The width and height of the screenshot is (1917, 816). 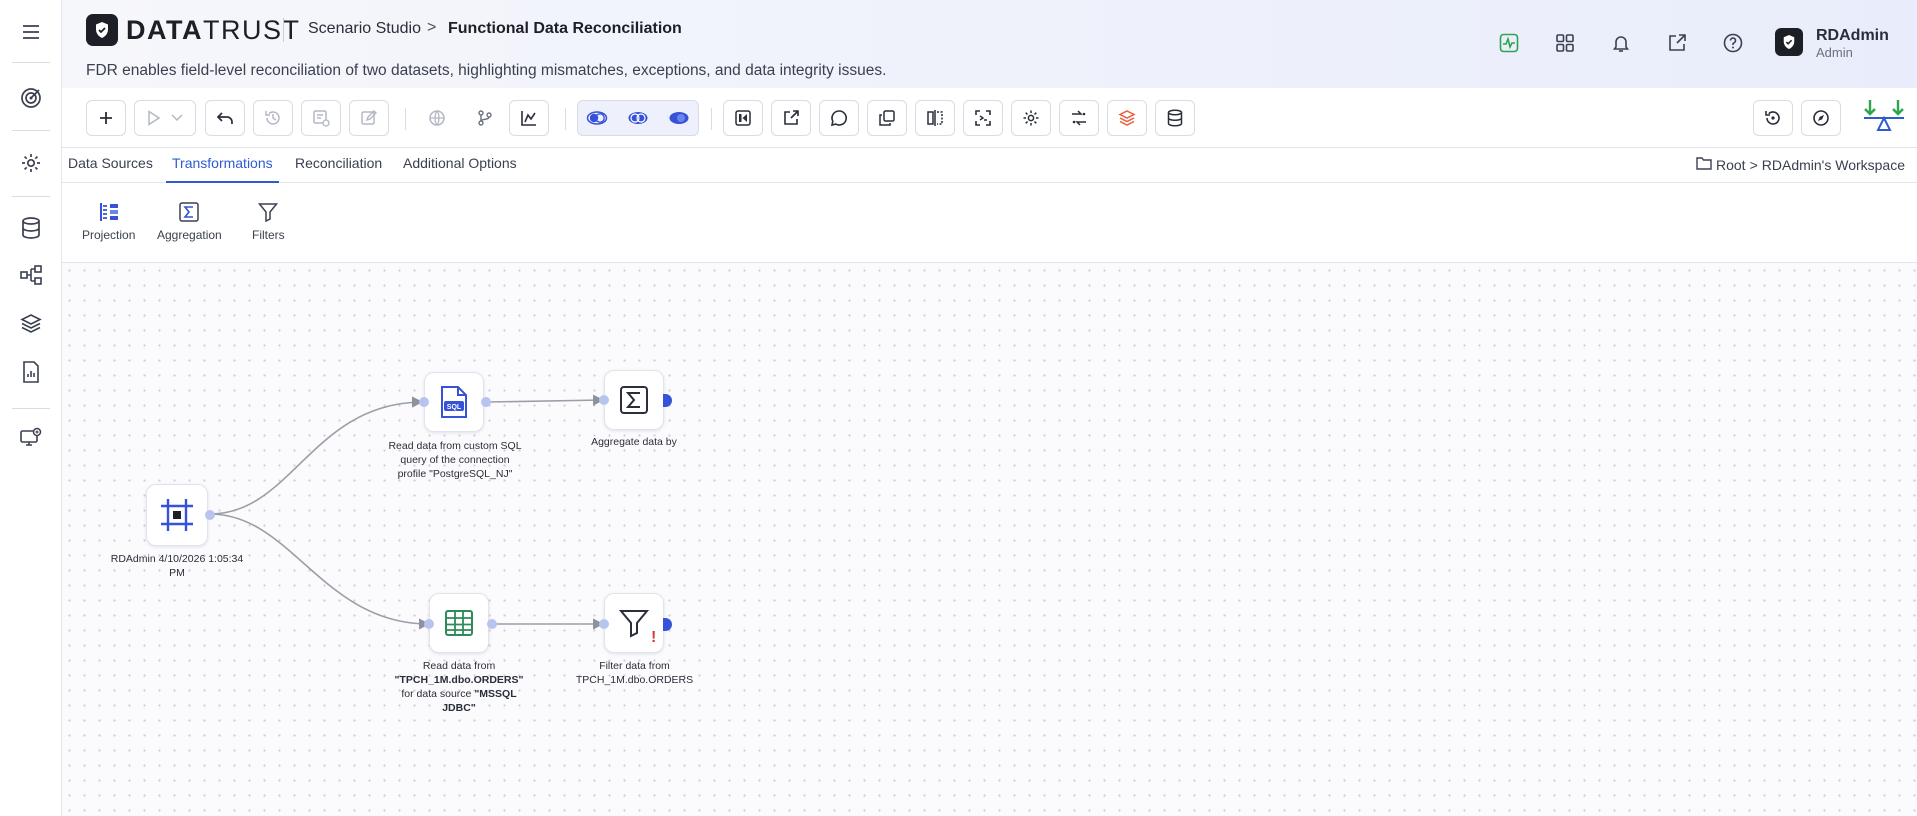 I want to click on workspace-breadcrumb: Root > RDAdmin's Workspace, so click(x=1800, y=164).